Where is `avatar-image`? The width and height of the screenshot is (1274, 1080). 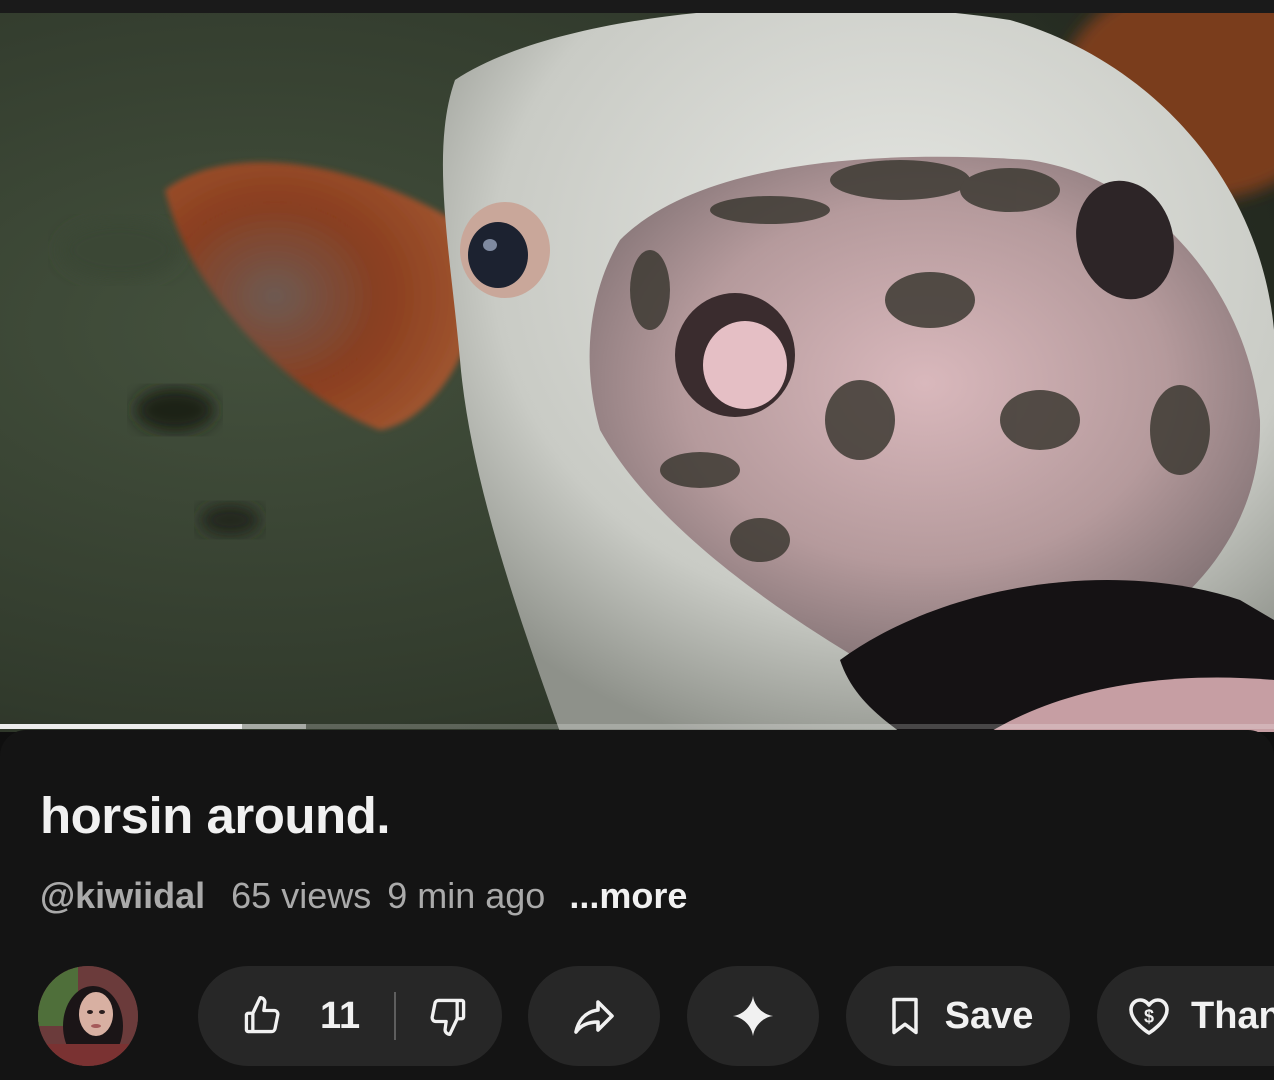
avatar-image is located at coordinates (88, 1016).